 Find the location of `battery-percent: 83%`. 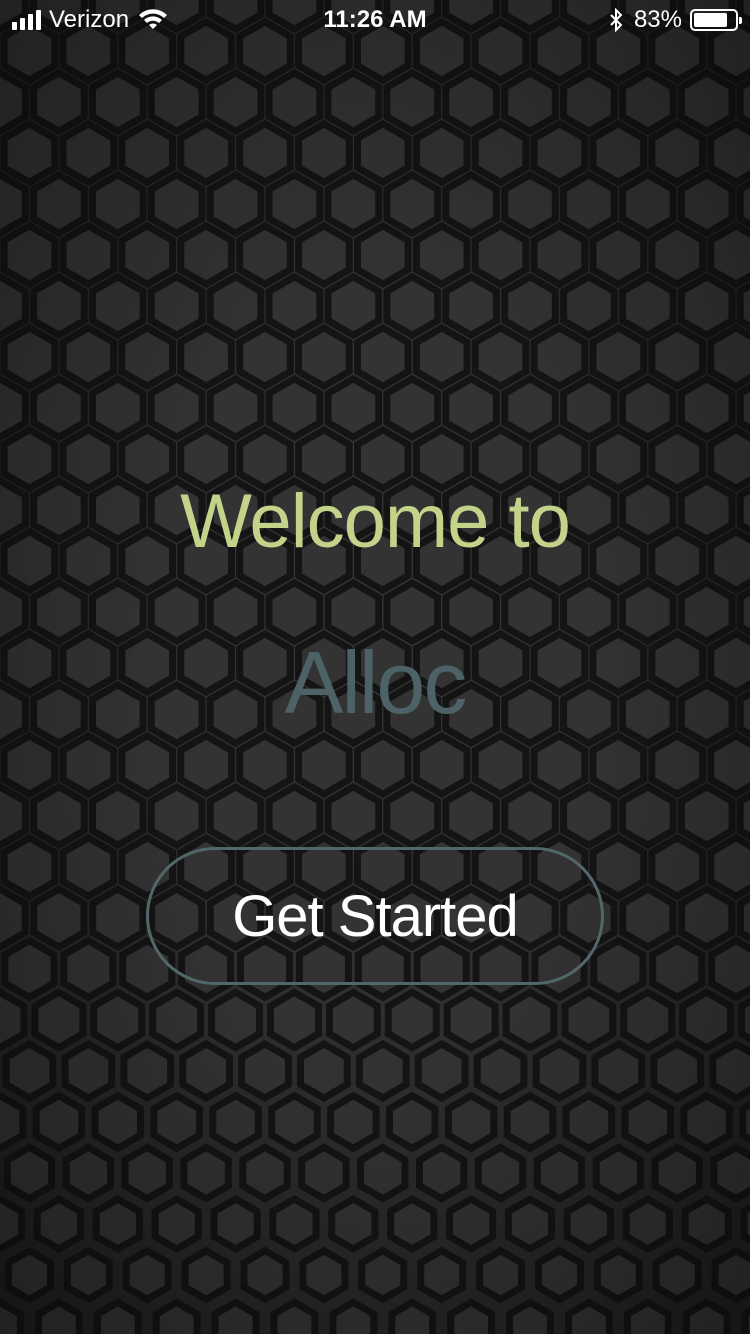

battery-percent: 83% is located at coordinates (657, 19).